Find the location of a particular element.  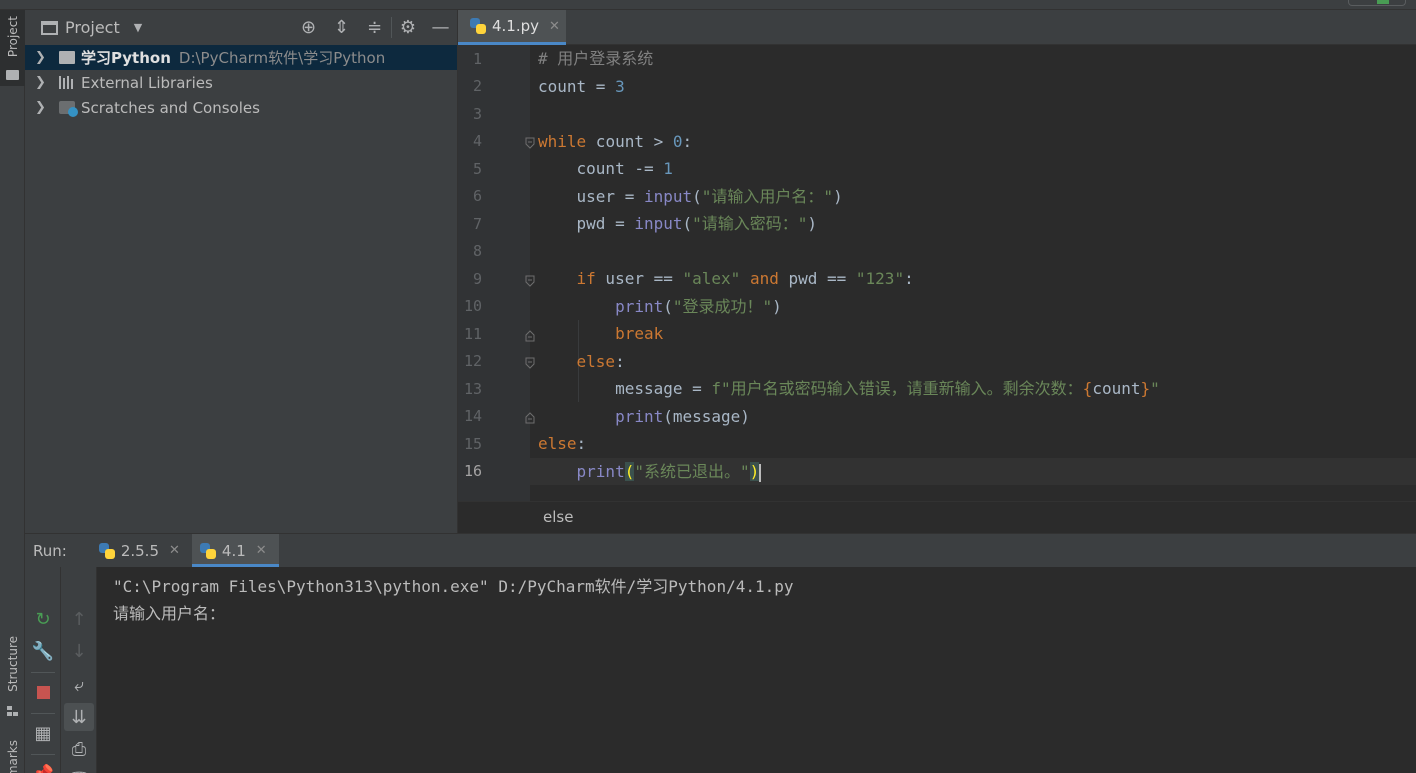

collapse-all-icon: ≑ is located at coordinates (374, 27).